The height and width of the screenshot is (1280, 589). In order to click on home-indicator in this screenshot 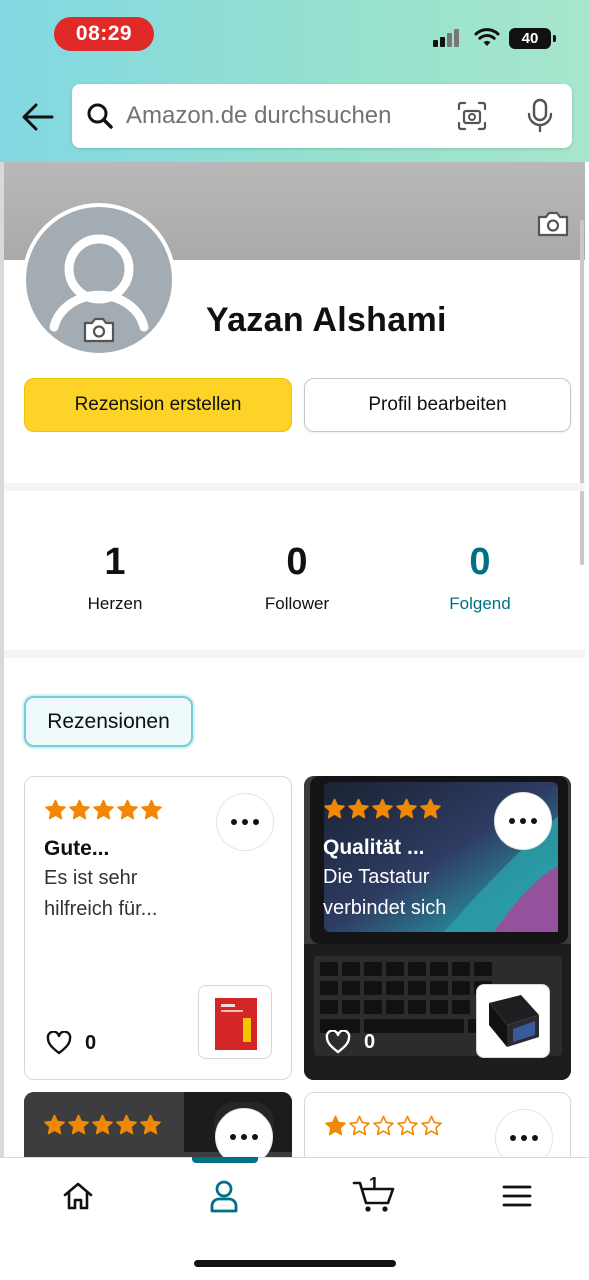, I will do `click(295, 1263)`.